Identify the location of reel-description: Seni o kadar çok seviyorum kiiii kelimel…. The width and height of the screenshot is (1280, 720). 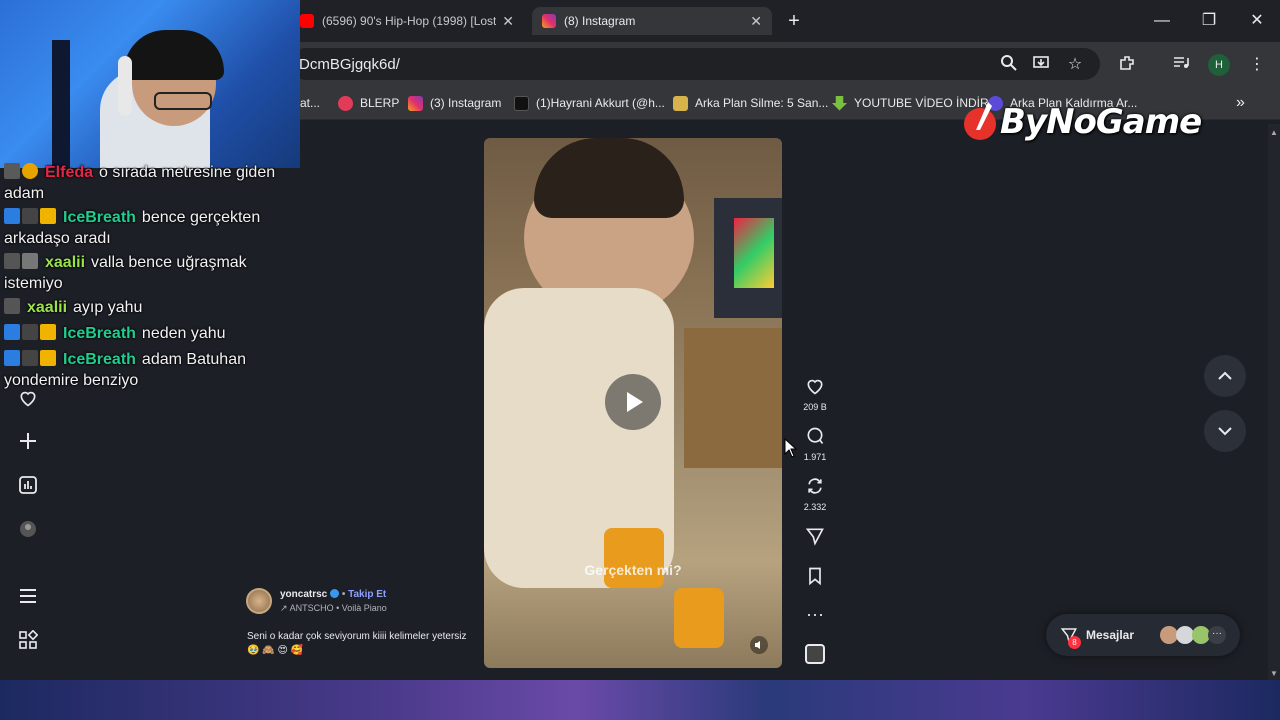
(357, 643).